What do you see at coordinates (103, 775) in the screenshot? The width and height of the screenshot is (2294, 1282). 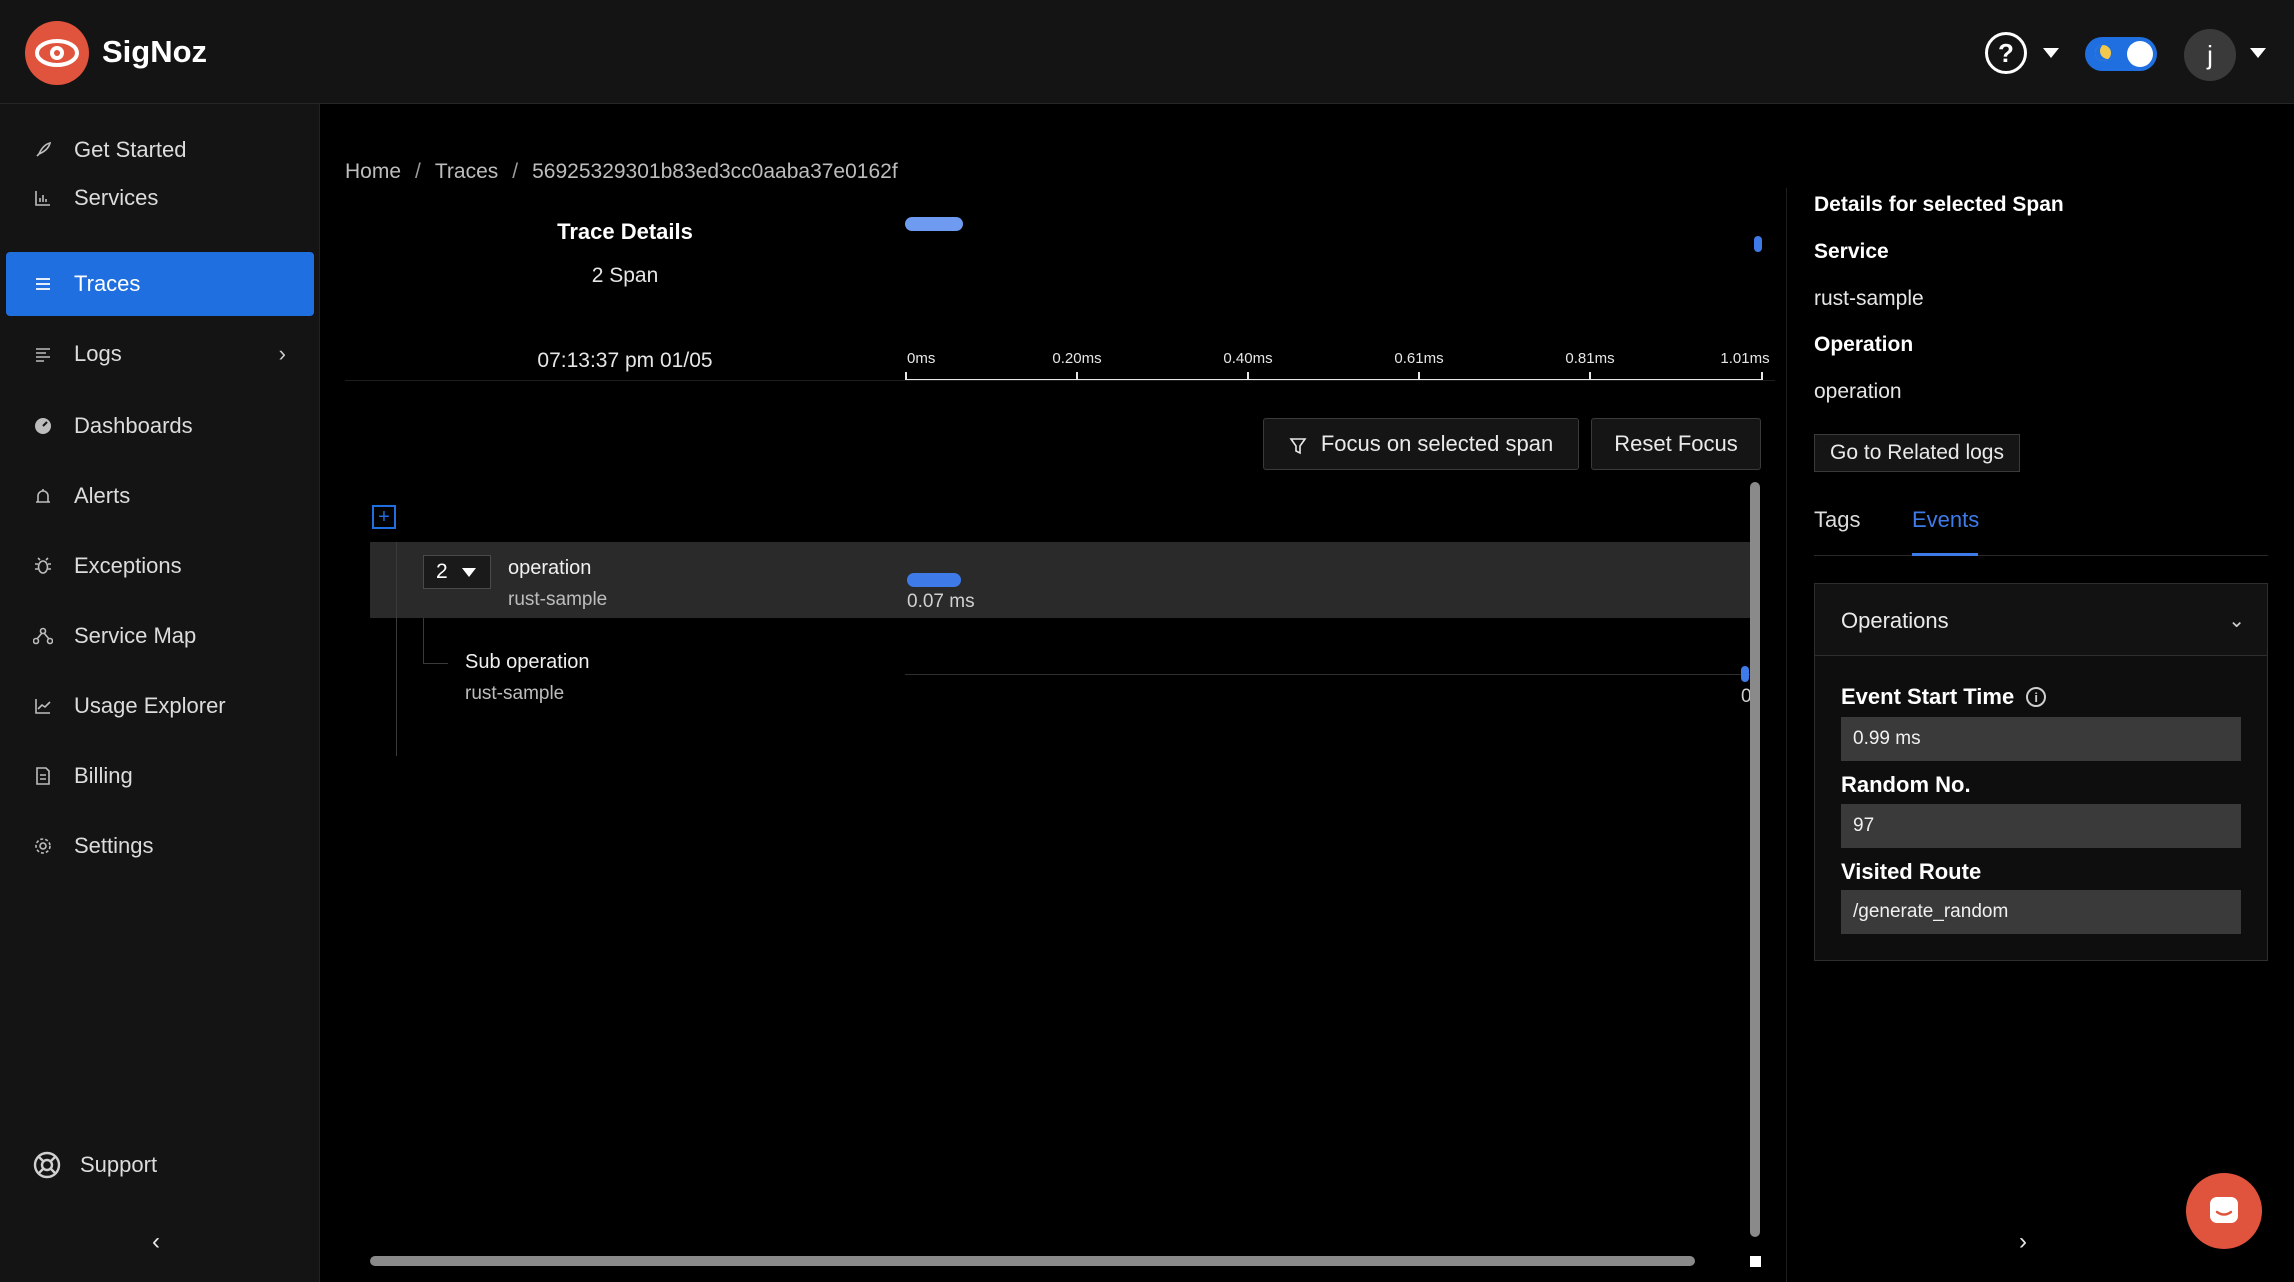 I see `sidebar-item-label: Billing` at bounding box center [103, 775].